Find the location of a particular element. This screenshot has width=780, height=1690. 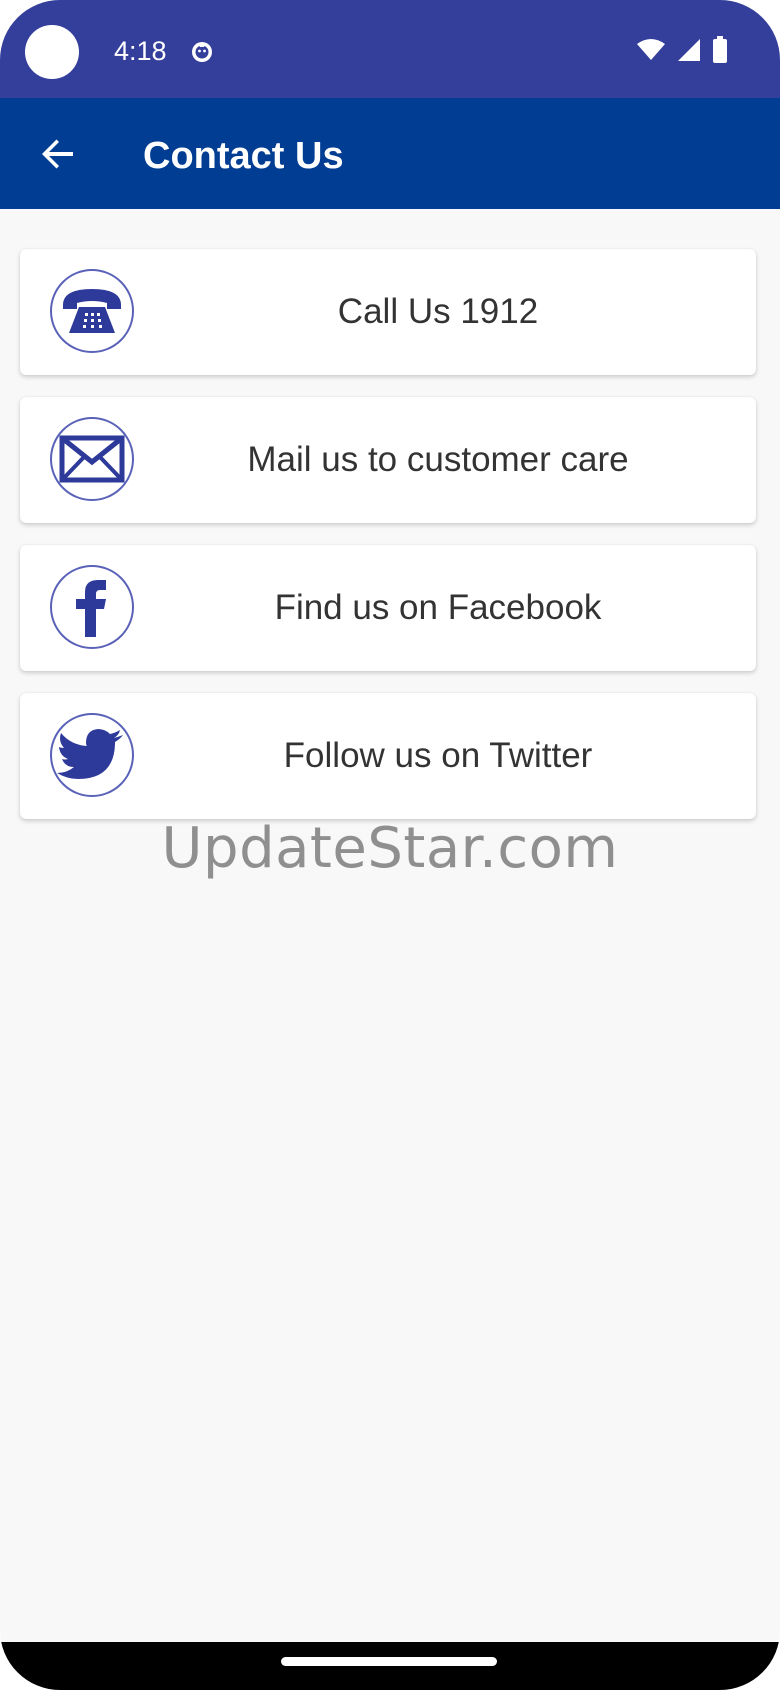

facebook-card: Find us on Facebook is located at coordinates (388, 608).